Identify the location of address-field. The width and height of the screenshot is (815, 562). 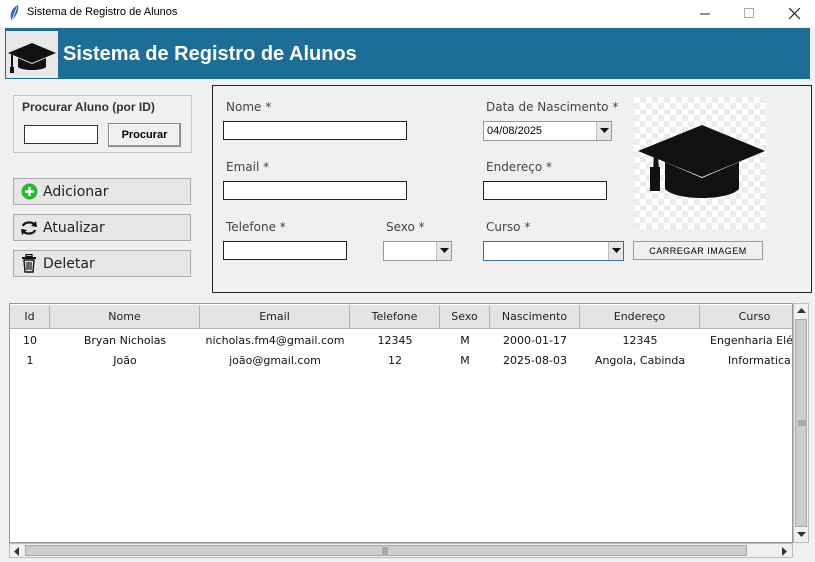
(545, 190).